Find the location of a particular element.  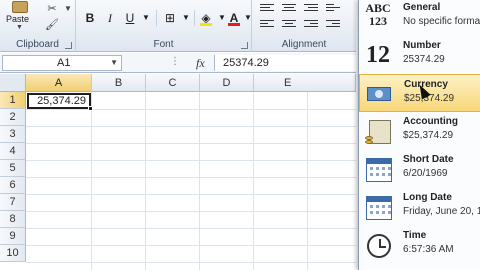

row-header-3: 3 is located at coordinates (13, 134).